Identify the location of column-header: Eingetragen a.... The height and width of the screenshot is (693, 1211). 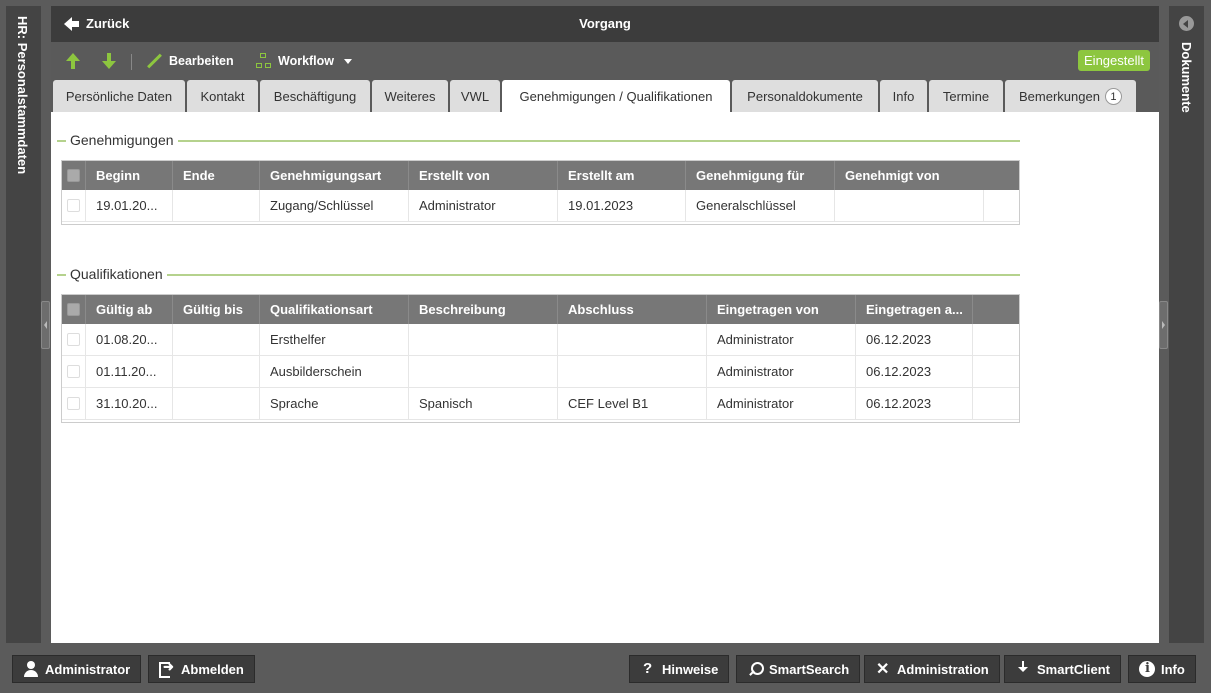
(914, 309).